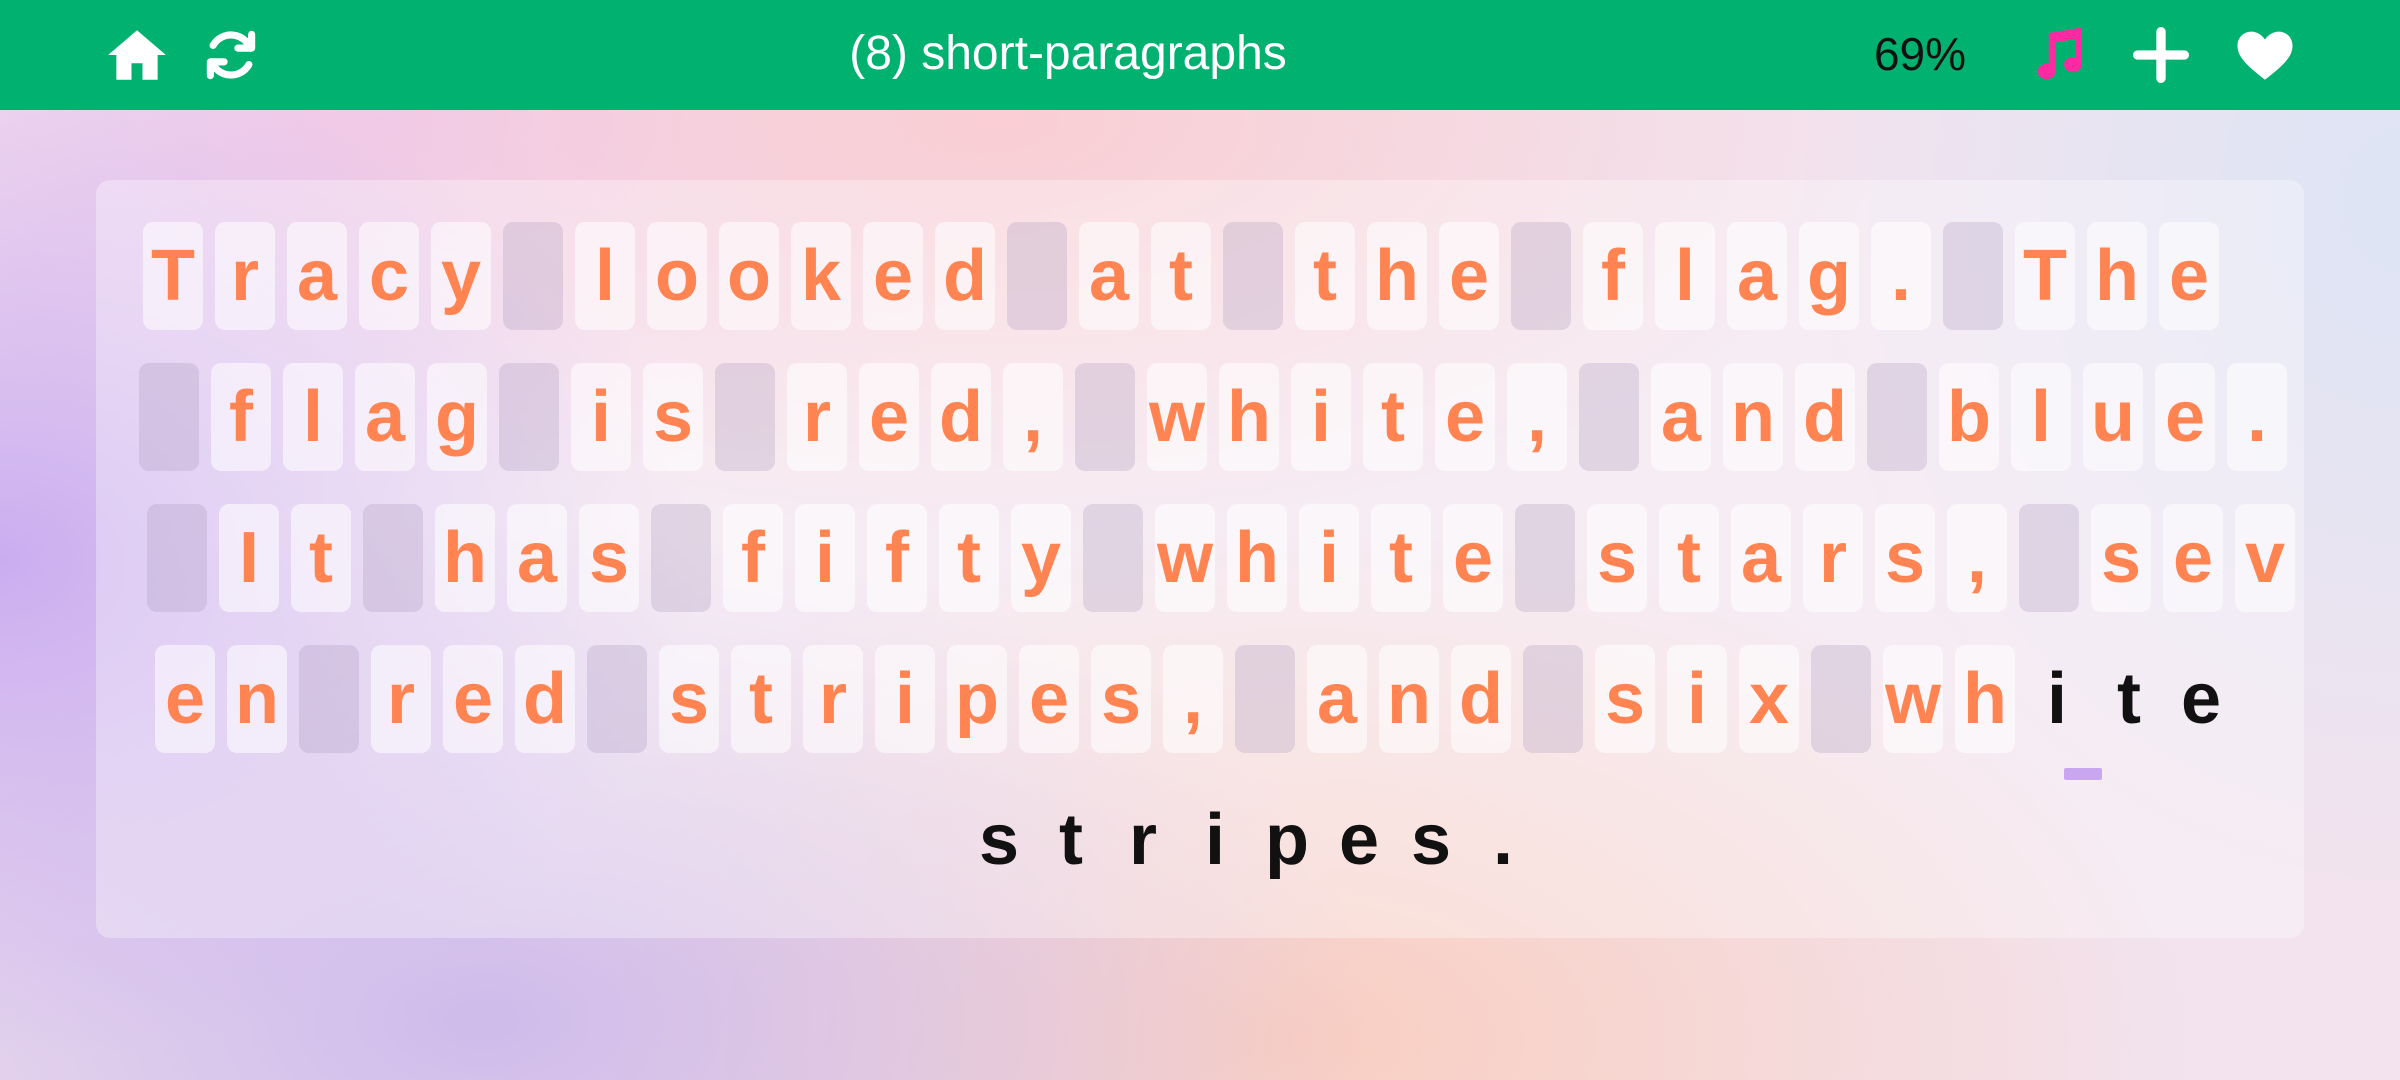  What do you see at coordinates (2265, 558) in the screenshot?
I see `char-tile: v` at bounding box center [2265, 558].